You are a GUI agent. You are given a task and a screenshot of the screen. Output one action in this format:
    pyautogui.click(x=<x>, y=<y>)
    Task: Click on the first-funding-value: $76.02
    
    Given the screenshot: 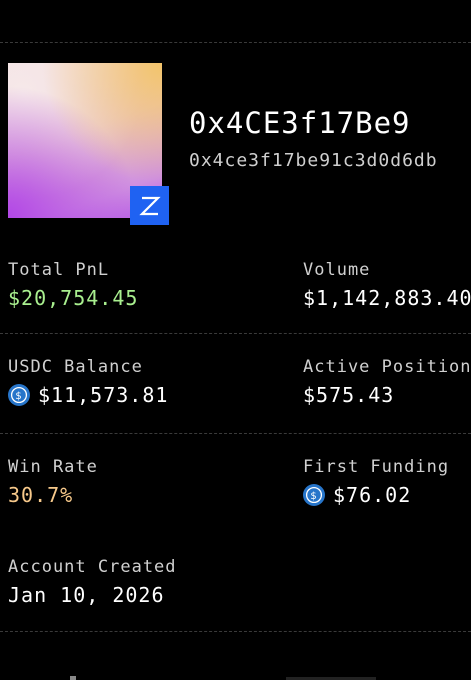 What is the action you would take?
    pyautogui.click(x=372, y=495)
    